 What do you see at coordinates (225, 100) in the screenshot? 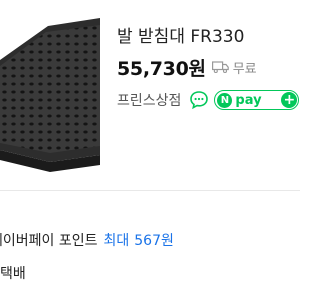
I see `npay-n-icon: N` at bounding box center [225, 100].